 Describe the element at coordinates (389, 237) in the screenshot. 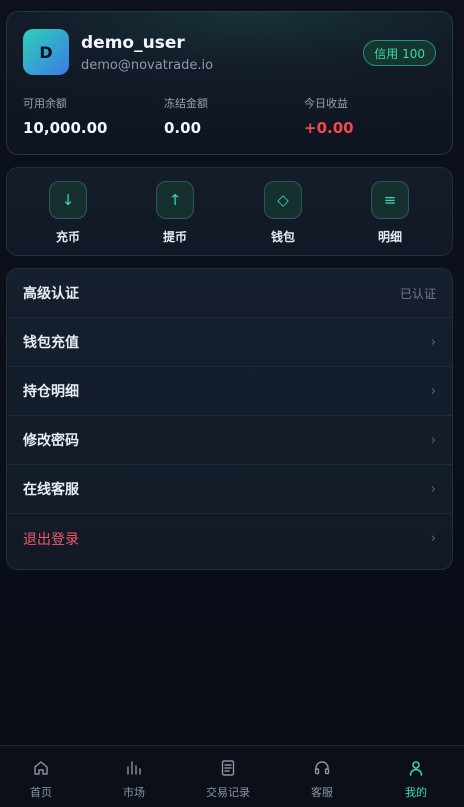

I see `action-label: 明细` at that location.